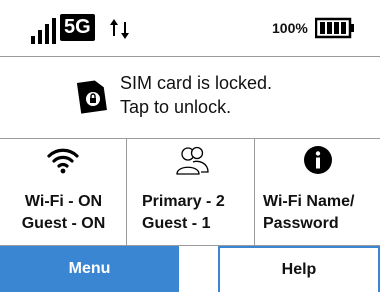 The height and width of the screenshot is (292, 380). I want to click on sim-message: SIM card is locked. Tap to unlock., so click(196, 95).